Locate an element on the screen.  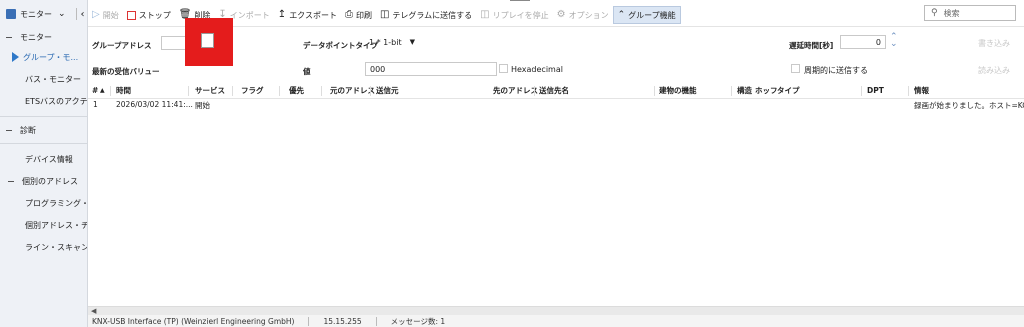
column-header-dest-name: 送信先名 is located at coordinates (554, 91).